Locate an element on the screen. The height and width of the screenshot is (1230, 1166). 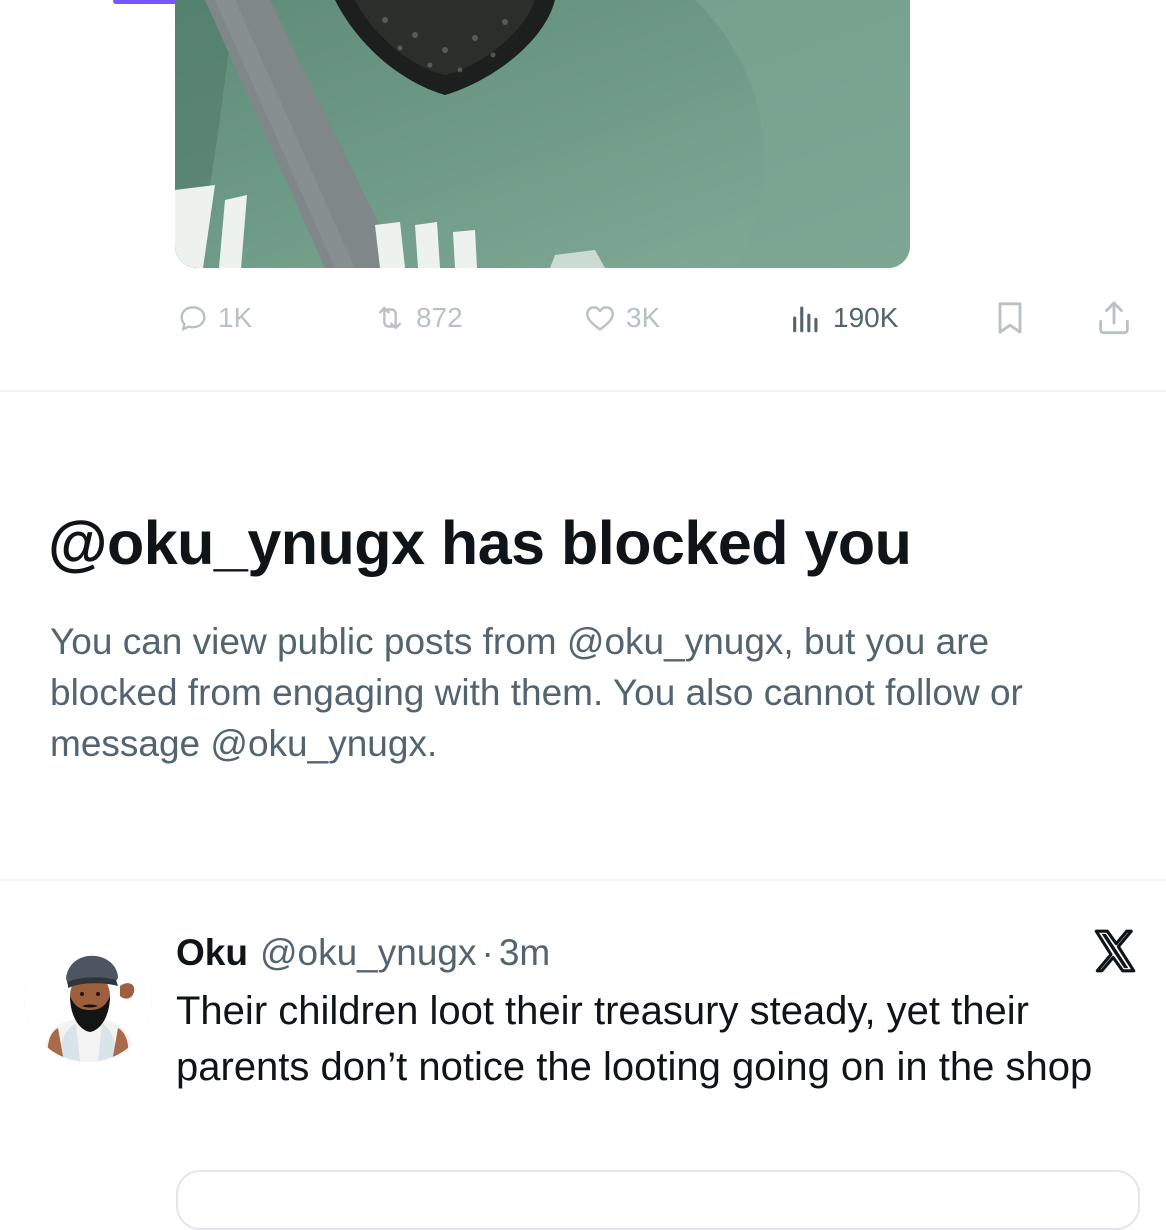
like-button: 3K is located at coordinates (621, 318).